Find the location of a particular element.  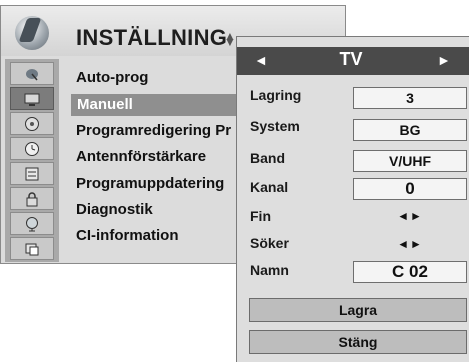

menu-item-ci-information: CI-information is located at coordinates (127, 236).